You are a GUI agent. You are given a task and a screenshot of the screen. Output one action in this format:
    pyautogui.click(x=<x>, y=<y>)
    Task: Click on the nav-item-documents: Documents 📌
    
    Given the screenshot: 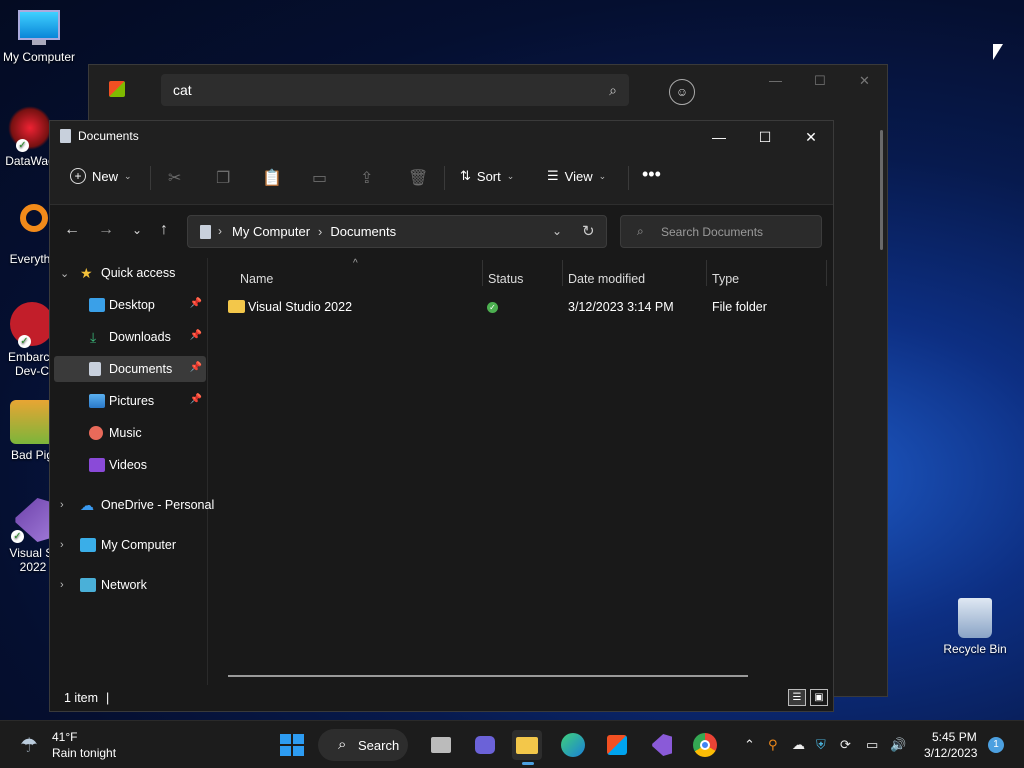 What is the action you would take?
    pyautogui.click(x=130, y=369)
    